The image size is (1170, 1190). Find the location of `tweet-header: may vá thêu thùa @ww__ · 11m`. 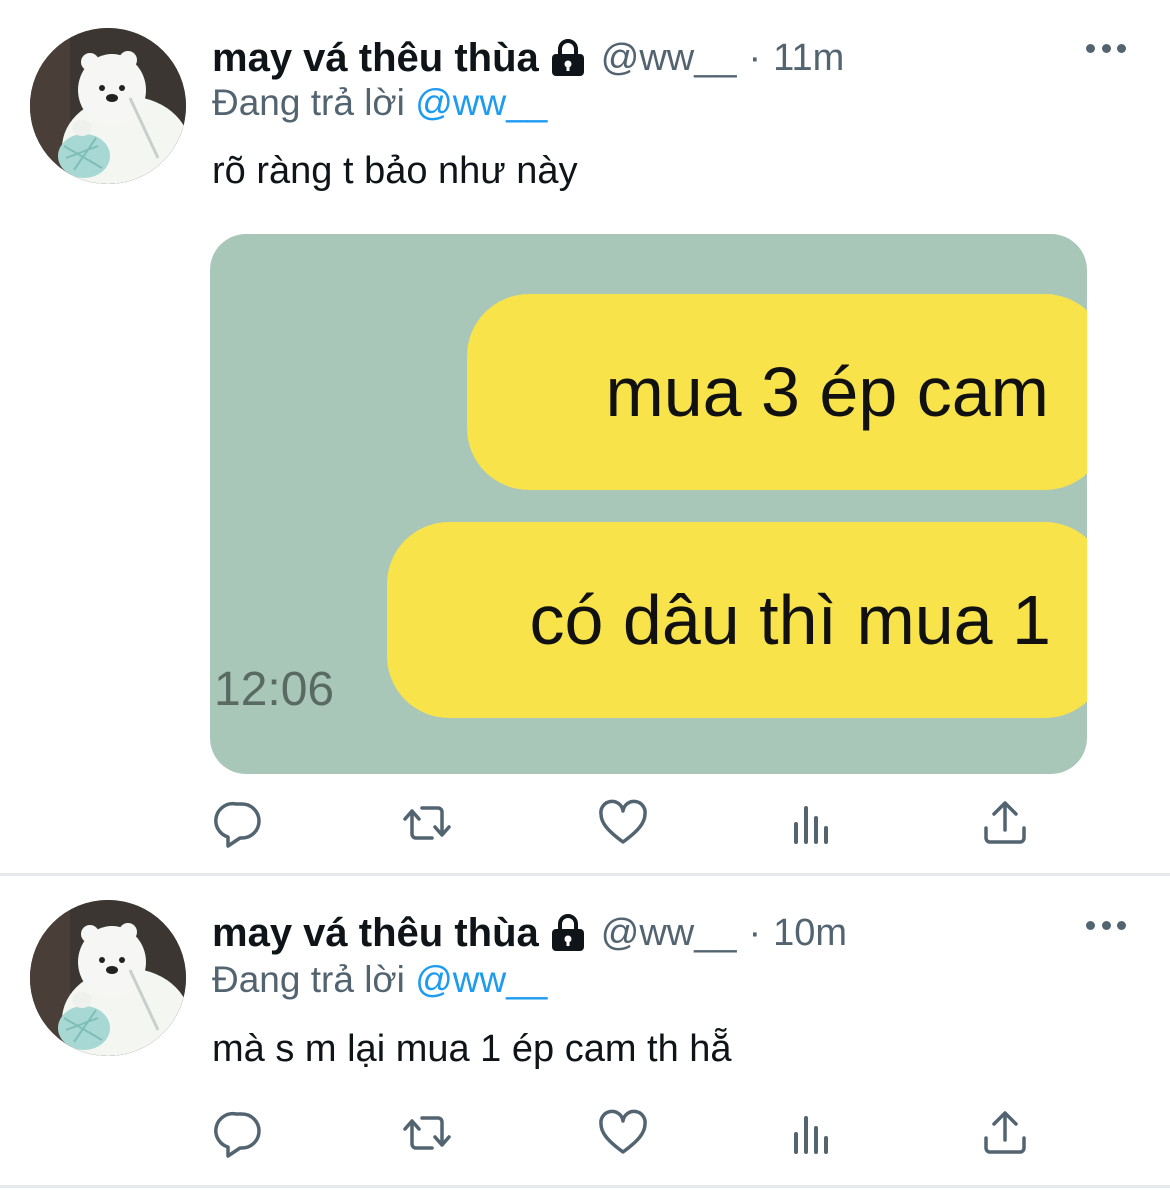

tweet-header: may vá thêu thùa @ww__ · 11m is located at coordinates (528, 58).